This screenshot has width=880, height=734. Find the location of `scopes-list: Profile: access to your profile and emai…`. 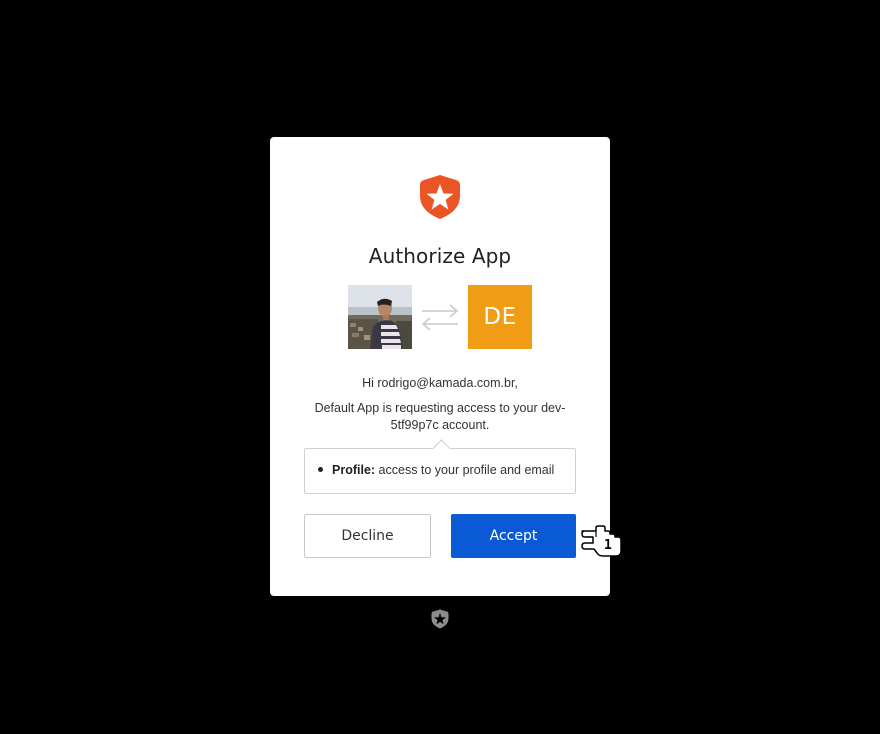

scopes-list: Profile: access to your profile and emai… is located at coordinates (440, 466).